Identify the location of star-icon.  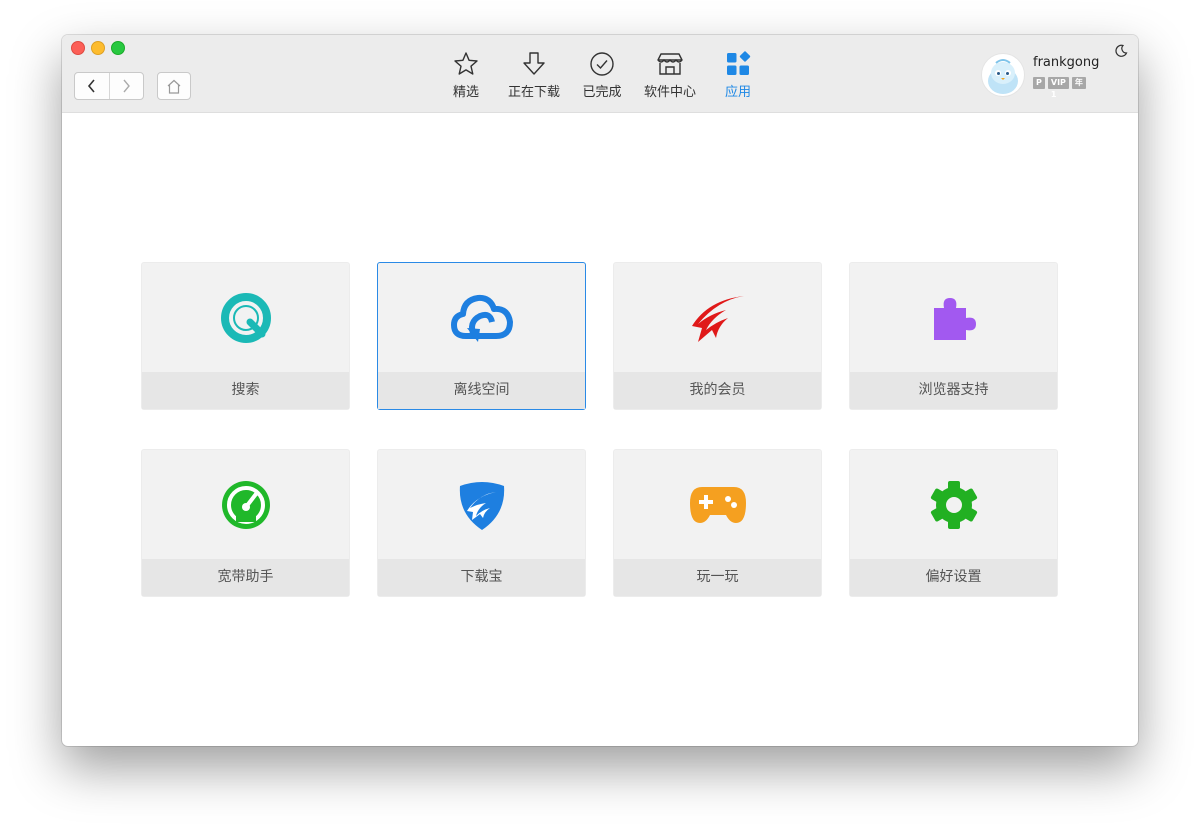
(466, 63).